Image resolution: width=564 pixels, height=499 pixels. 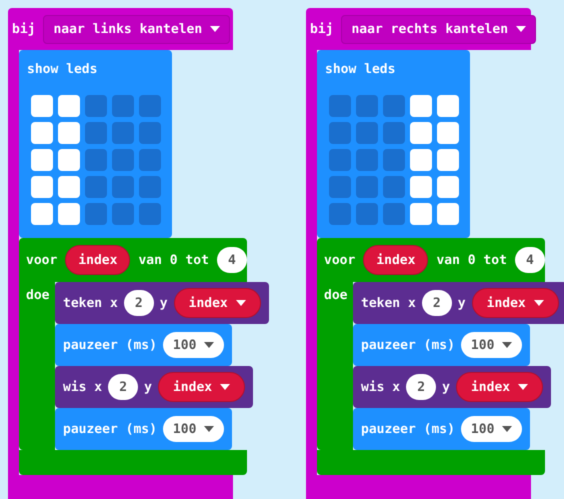 I want to click on block-label: pauzeer (ms), so click(x=110, y=429).